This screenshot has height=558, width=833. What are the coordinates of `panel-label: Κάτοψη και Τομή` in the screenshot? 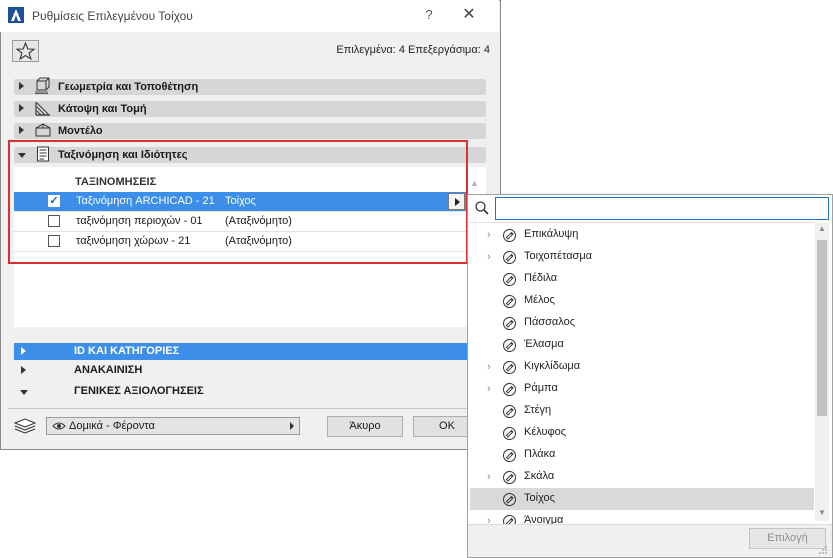 It's located at (102, 109).